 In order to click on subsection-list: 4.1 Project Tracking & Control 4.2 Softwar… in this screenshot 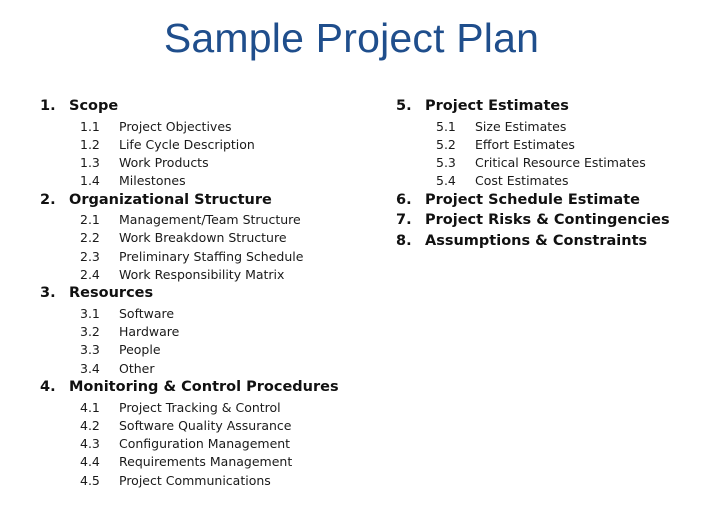, I will do `click(200, 445)`.